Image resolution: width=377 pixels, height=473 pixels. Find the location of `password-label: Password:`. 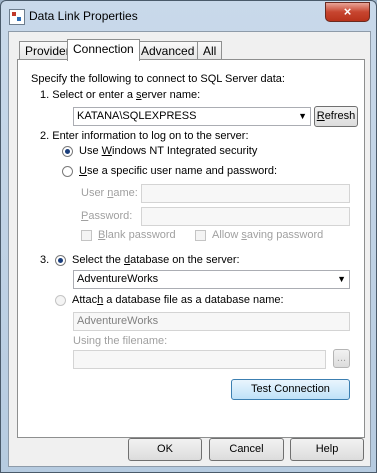

password-label: Password: is located at coordinates (107, 216).